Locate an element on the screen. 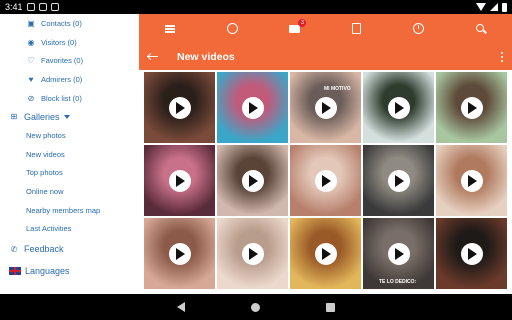 Image resolution: width=512 pixels, height=320 pixels. unread-badge: 3 is located at coordinates (302, 23).